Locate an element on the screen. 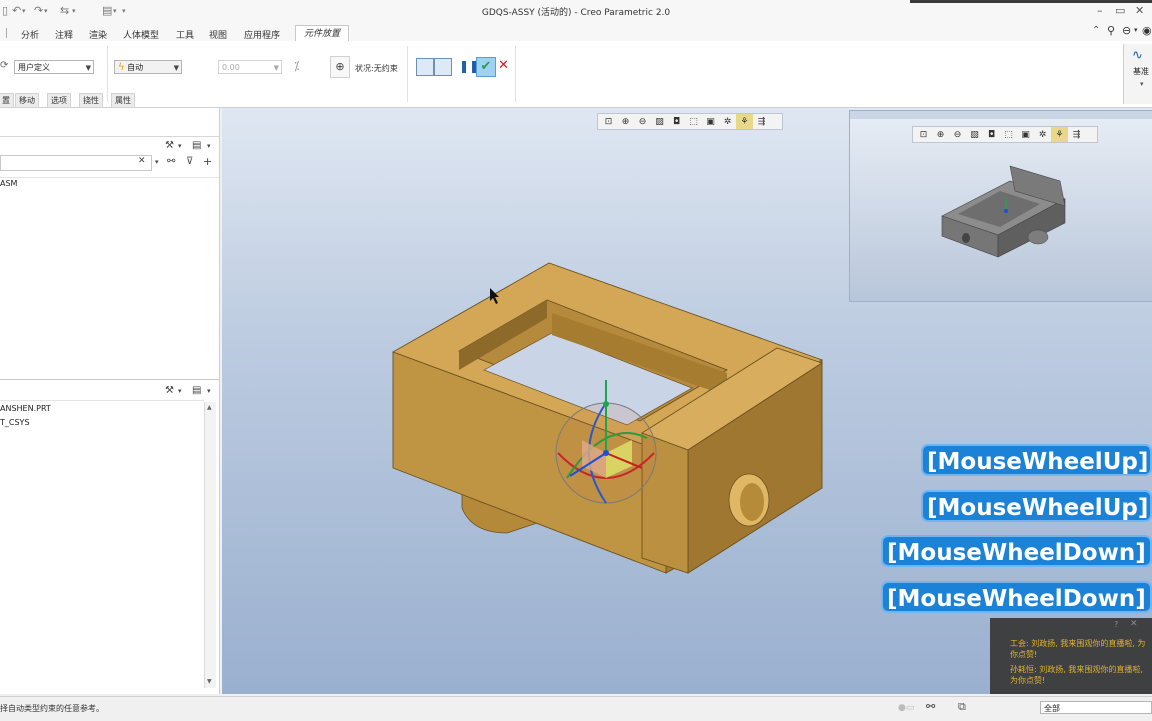 This screenshot has height=721, width=1152. tree-item-assembly: ASM is located at coordinates (8, 183).